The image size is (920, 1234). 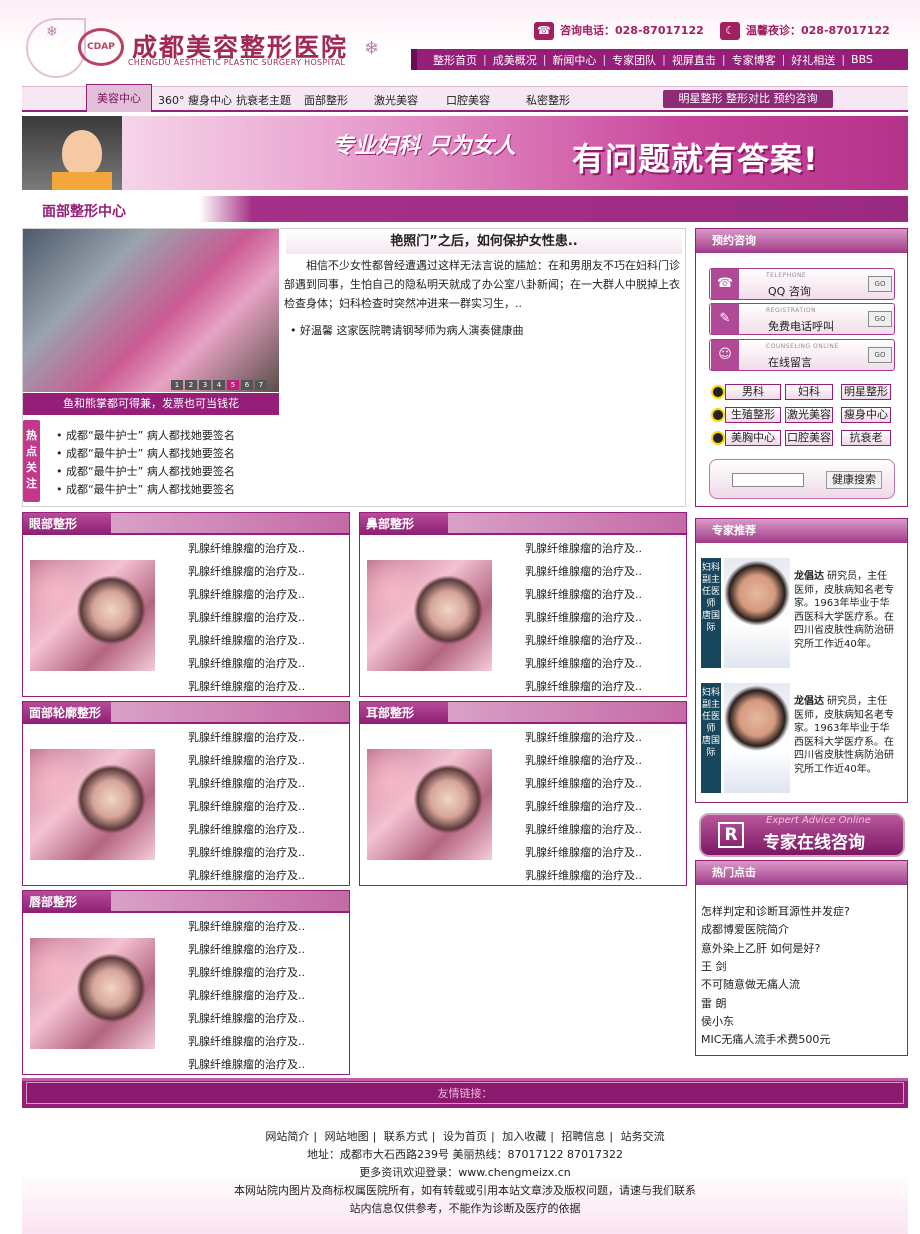 I want to click on footer-link-intro: 网站简介, so click(x=287, y=1136).